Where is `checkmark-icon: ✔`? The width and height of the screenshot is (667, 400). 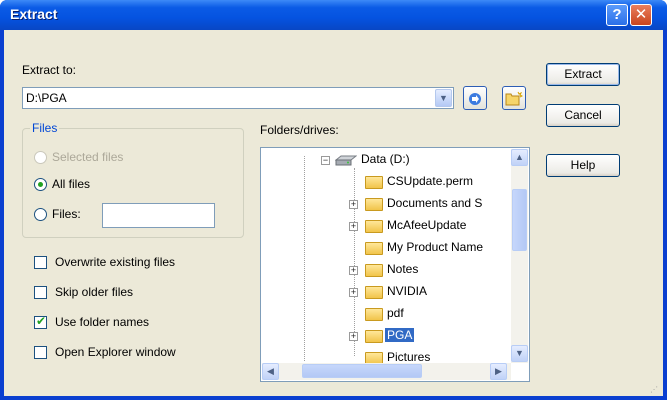 checkmark-icon: ✔ is located at coordinates (41, 321).